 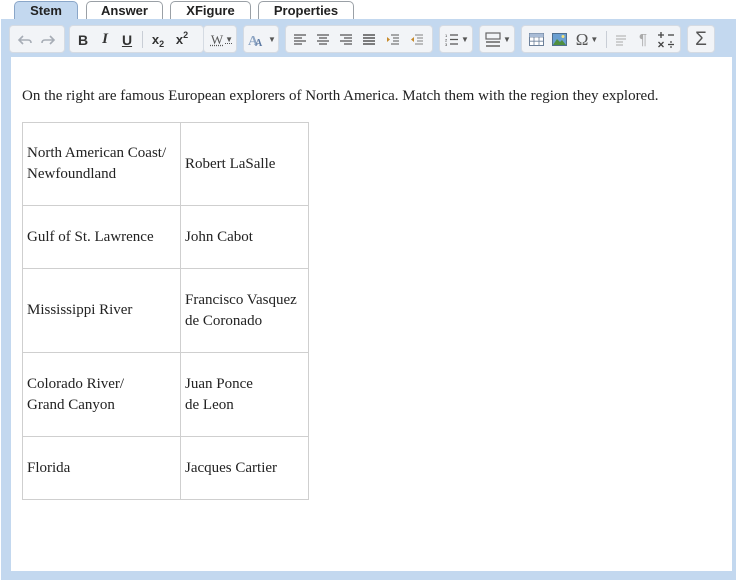 What do you see at coordinates (259, 42) in the screenshot?
I see `svg-text: A` at bounding box center [259, 42].